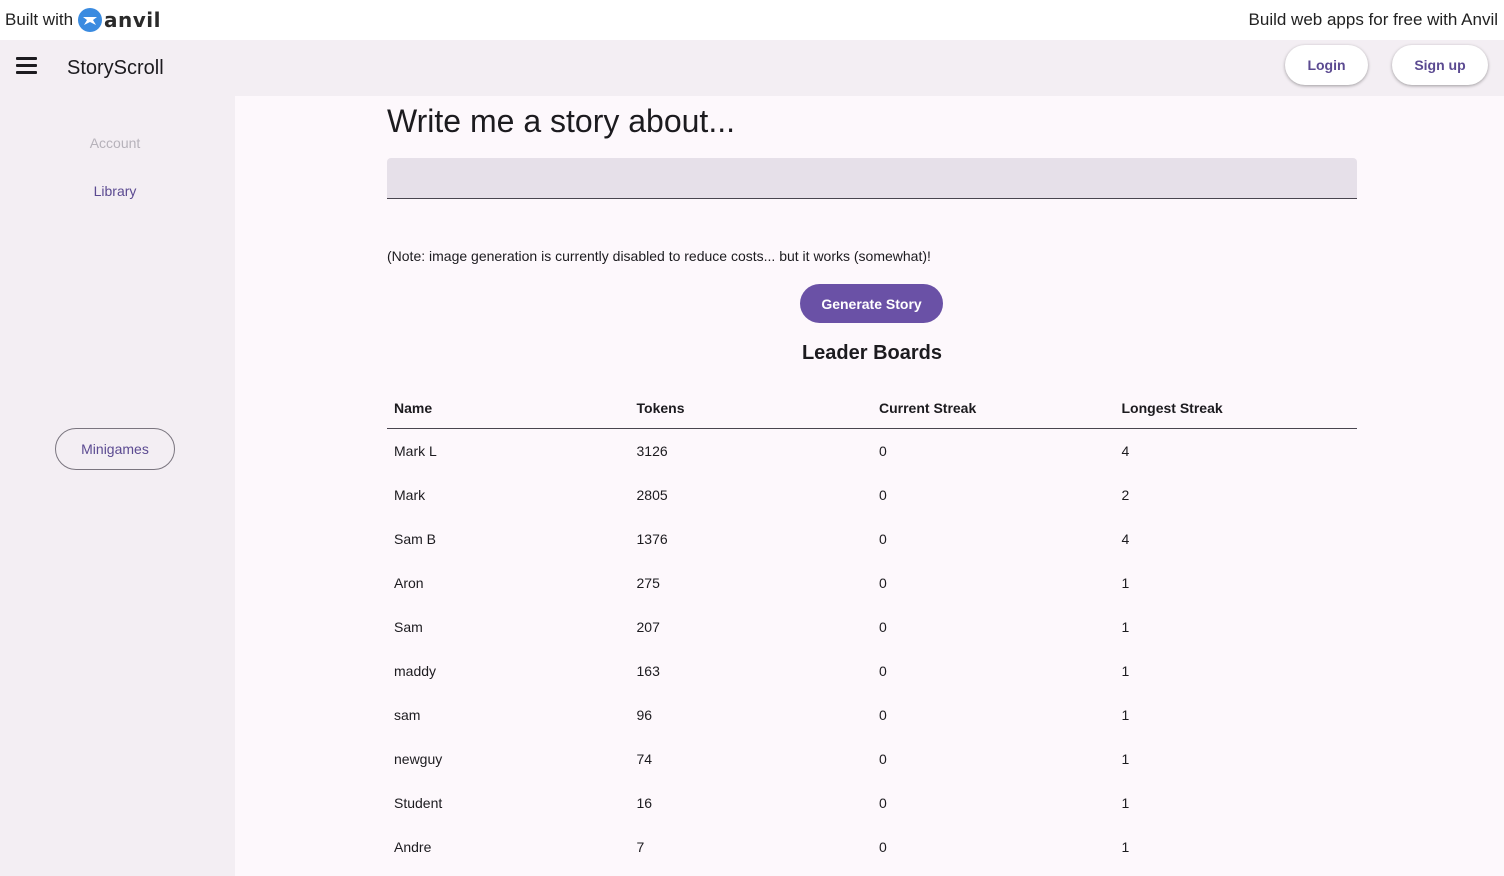  What do you see at coordinates (415, 451) in the screenshot?
I see `cell-name: Mark L` at bounding box center [415, 451].